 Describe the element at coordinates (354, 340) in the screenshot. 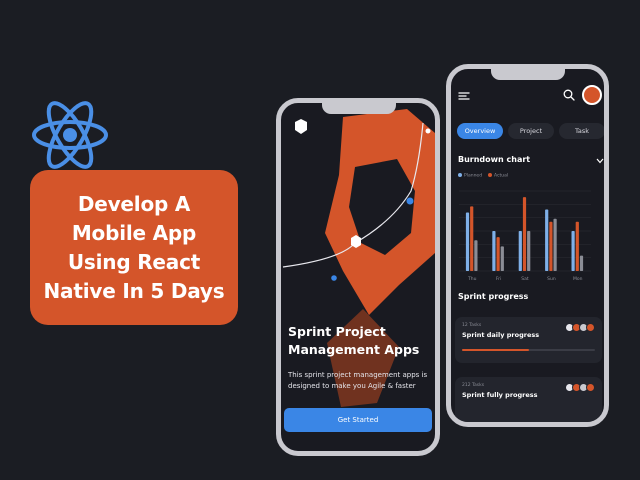

I see `onboarding-title: Sprint Project Management Apps` at that location.